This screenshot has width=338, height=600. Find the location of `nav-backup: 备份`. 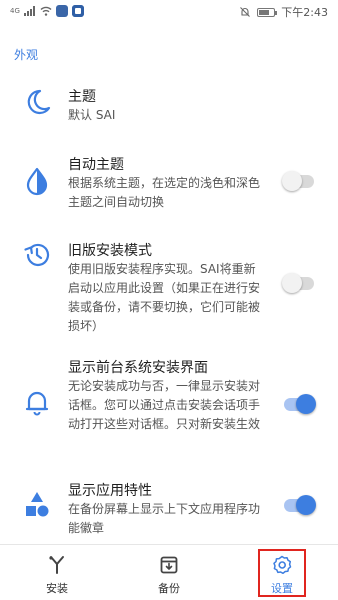

nav-backup: 备份 is located at coordinates (169, 572).